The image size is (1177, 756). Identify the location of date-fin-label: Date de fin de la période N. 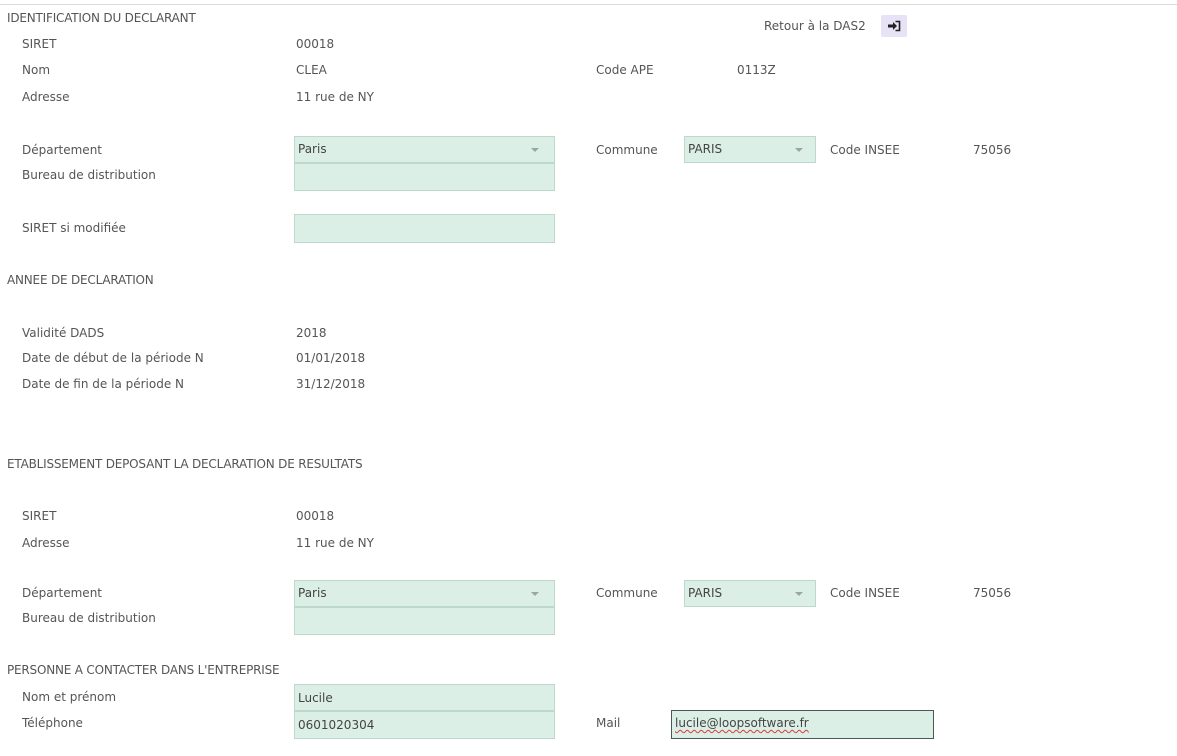
(103, 384).